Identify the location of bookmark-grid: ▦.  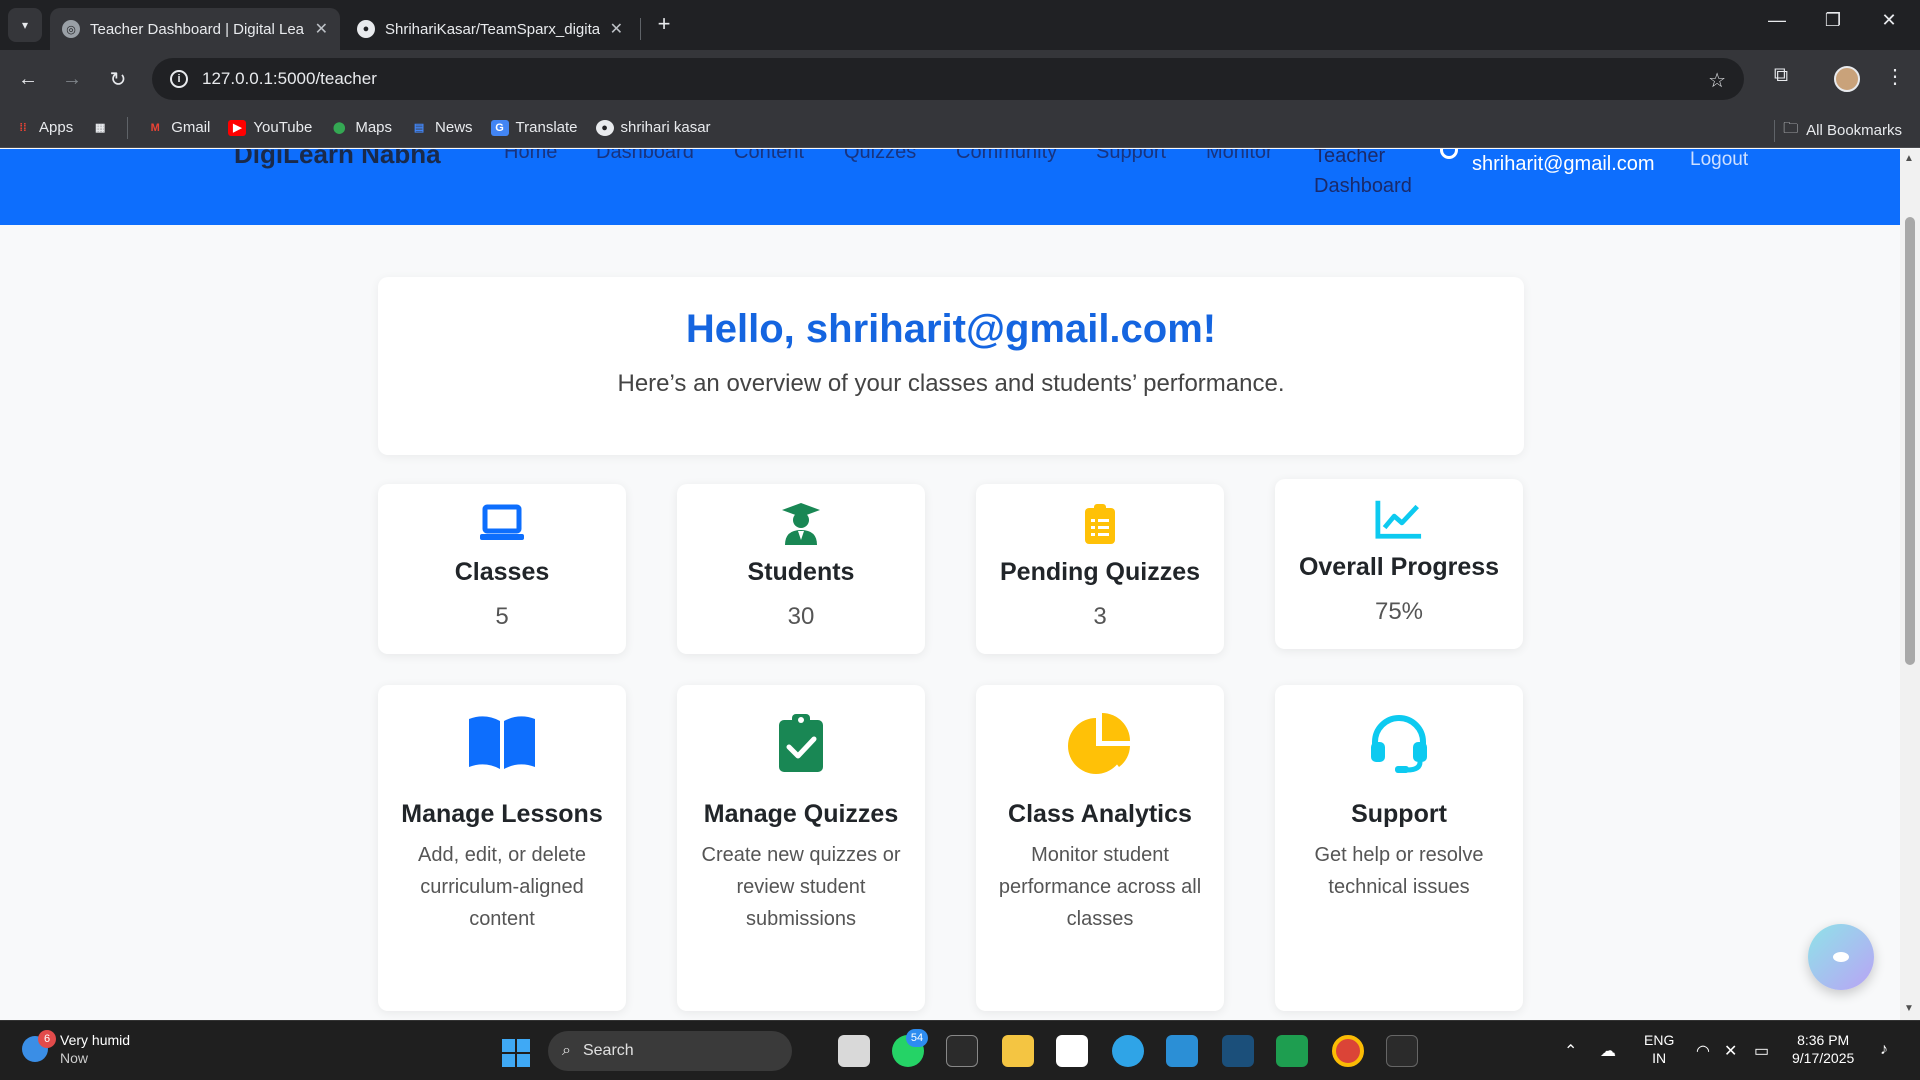
(100, 128).